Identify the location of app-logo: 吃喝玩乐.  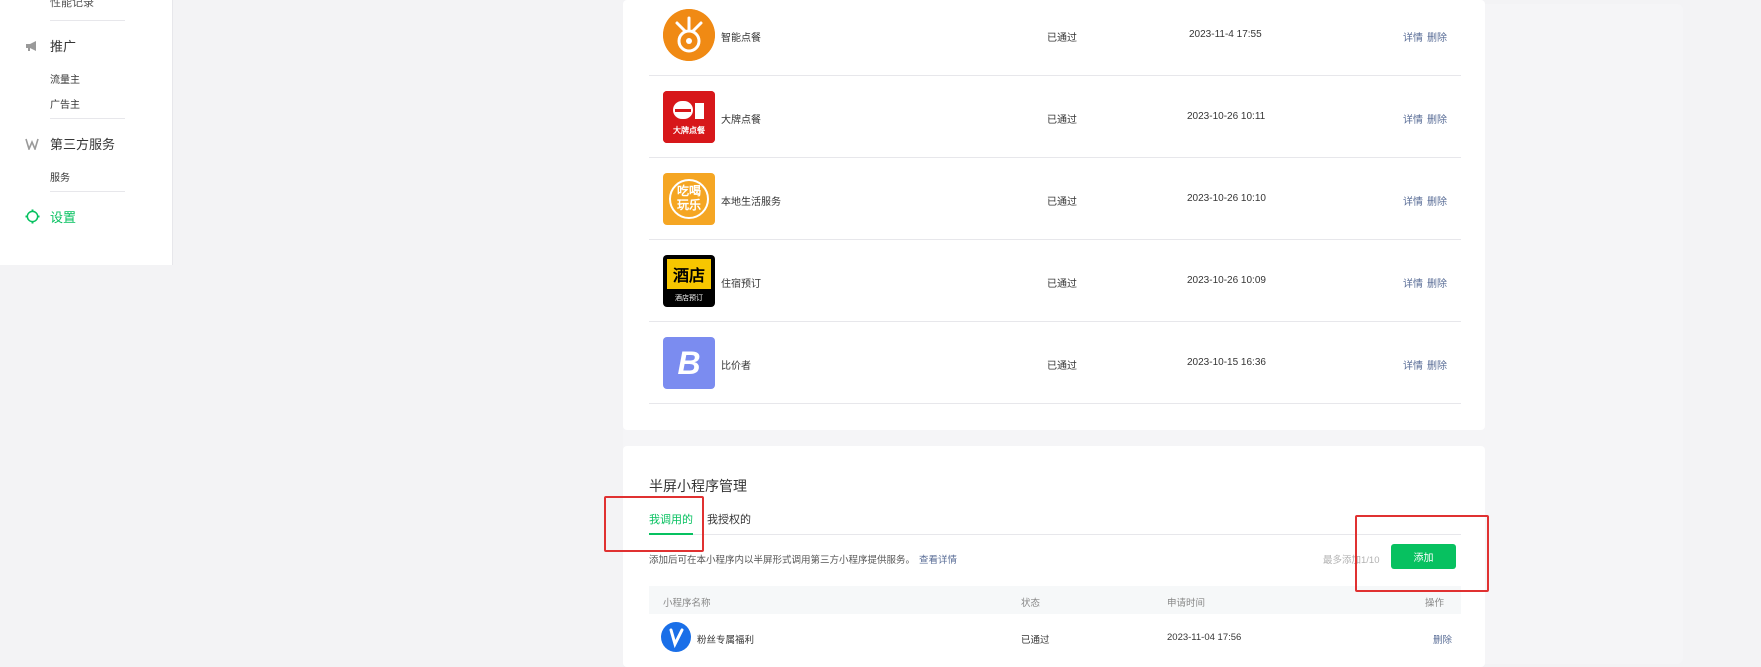
(689, 199).